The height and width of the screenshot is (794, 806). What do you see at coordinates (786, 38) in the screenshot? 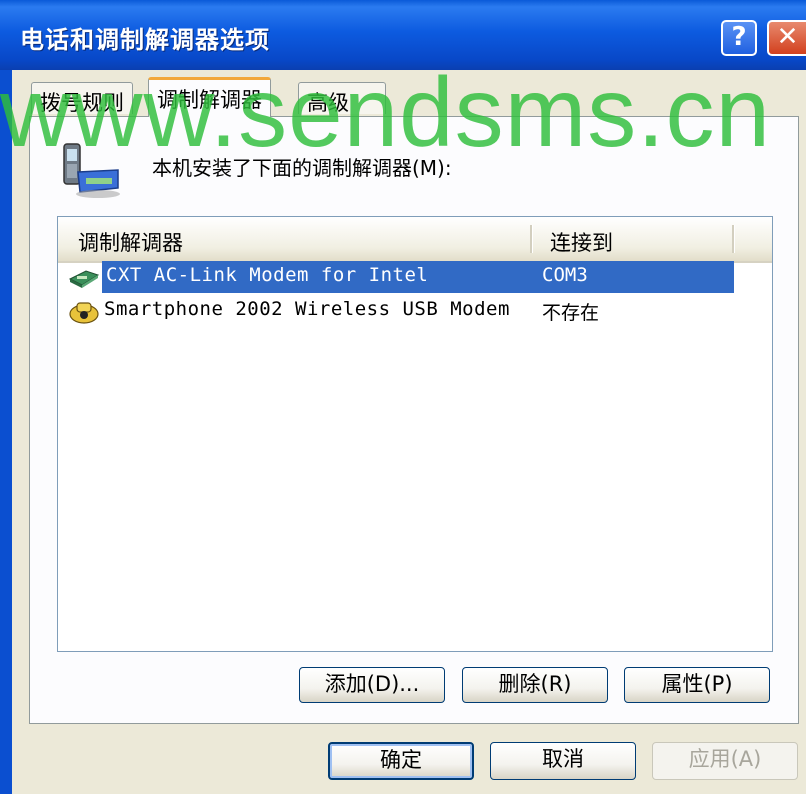
I see `close-button: ✕` at bounding box center [786, 38].